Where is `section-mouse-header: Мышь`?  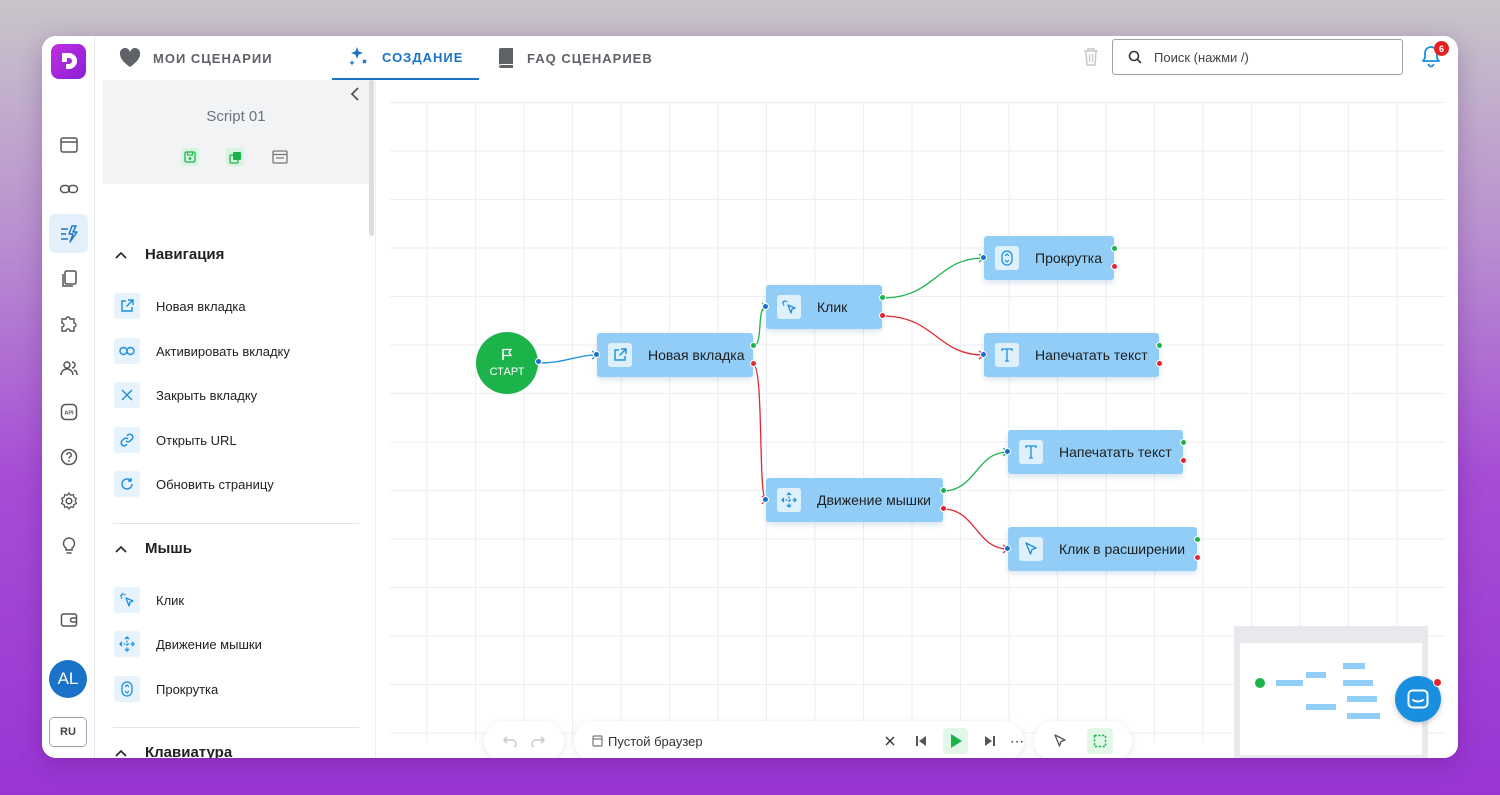 section-mouse-header: Мышь is located at coordinates (153, 548).